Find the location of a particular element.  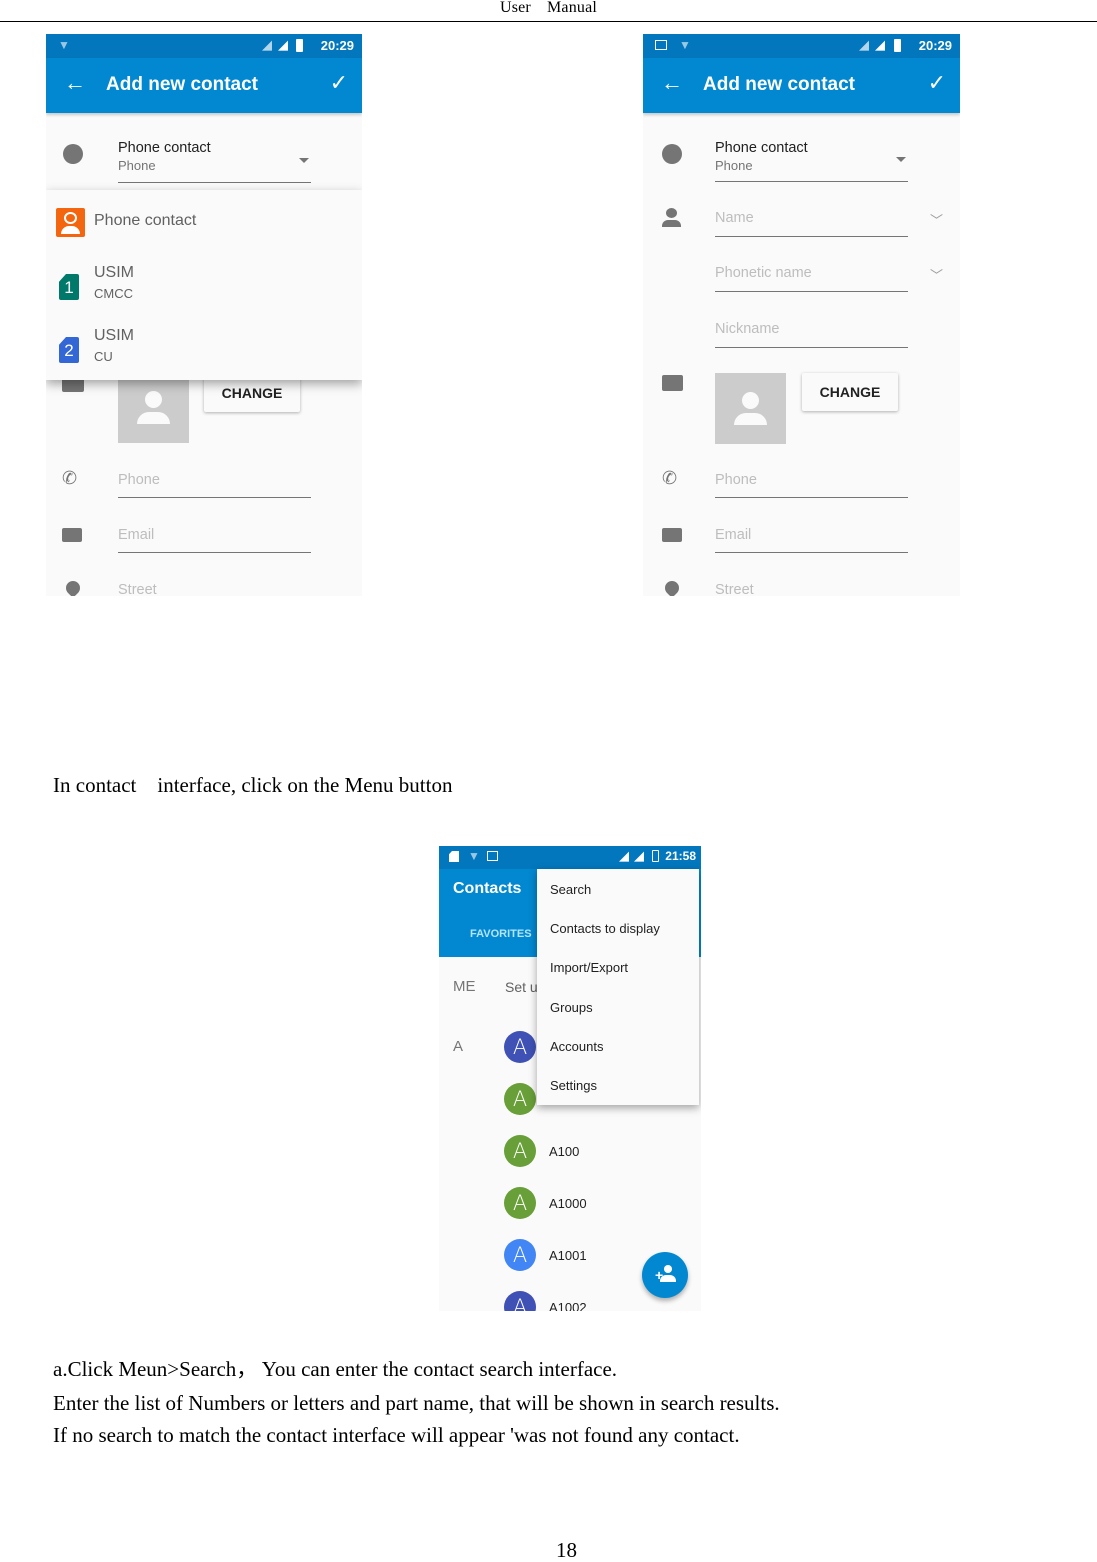

name-field: Name is located at coordinates (811, 223).